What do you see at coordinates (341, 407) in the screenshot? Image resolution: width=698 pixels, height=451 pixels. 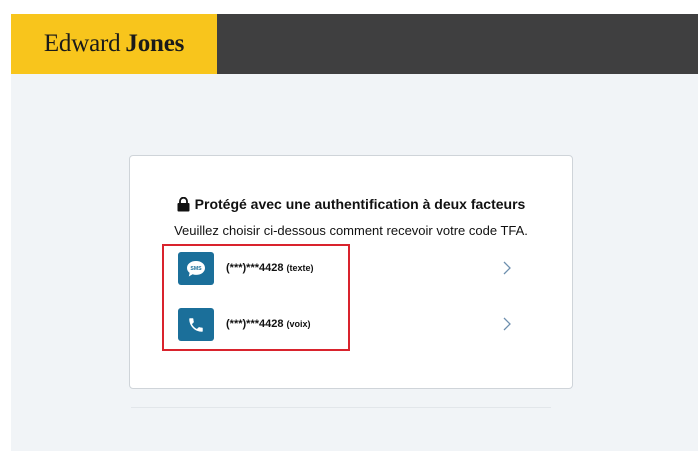 I see `footer-divider` at bounding box center [341, 407].